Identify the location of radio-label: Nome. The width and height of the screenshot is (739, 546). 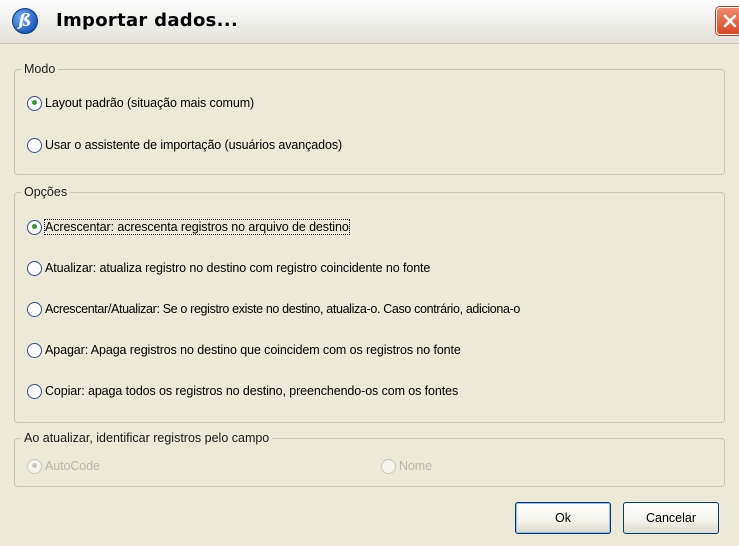
(415, 466).